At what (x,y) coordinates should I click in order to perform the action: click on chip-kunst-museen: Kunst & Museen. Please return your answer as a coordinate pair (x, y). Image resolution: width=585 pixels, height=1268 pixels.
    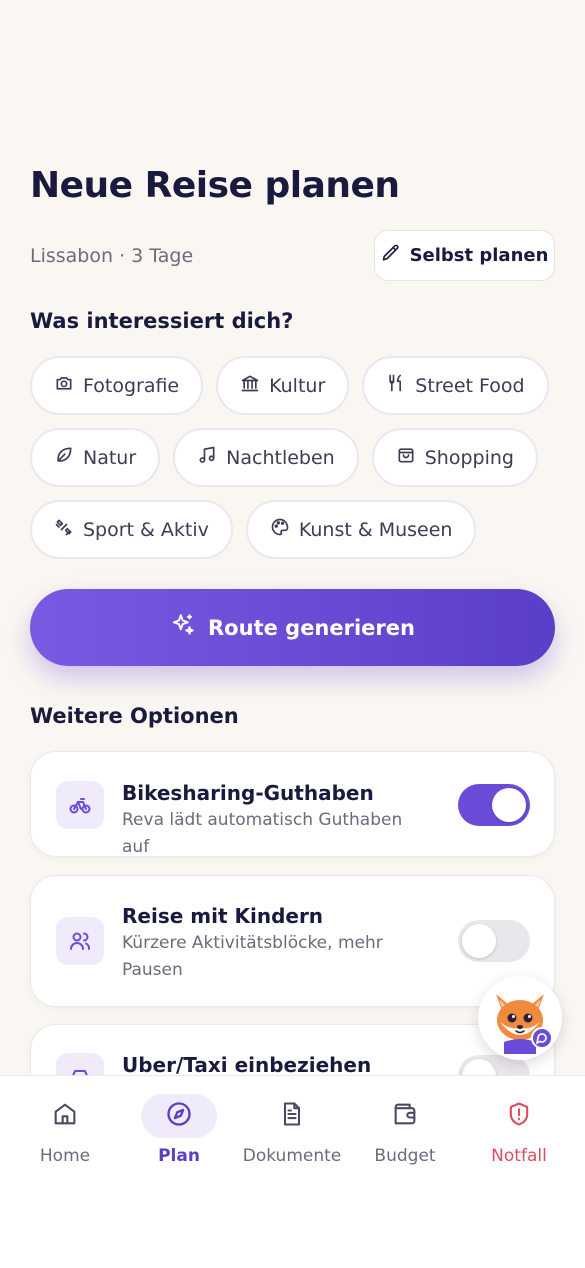
    Looking at the image, I should click on (361, 529).